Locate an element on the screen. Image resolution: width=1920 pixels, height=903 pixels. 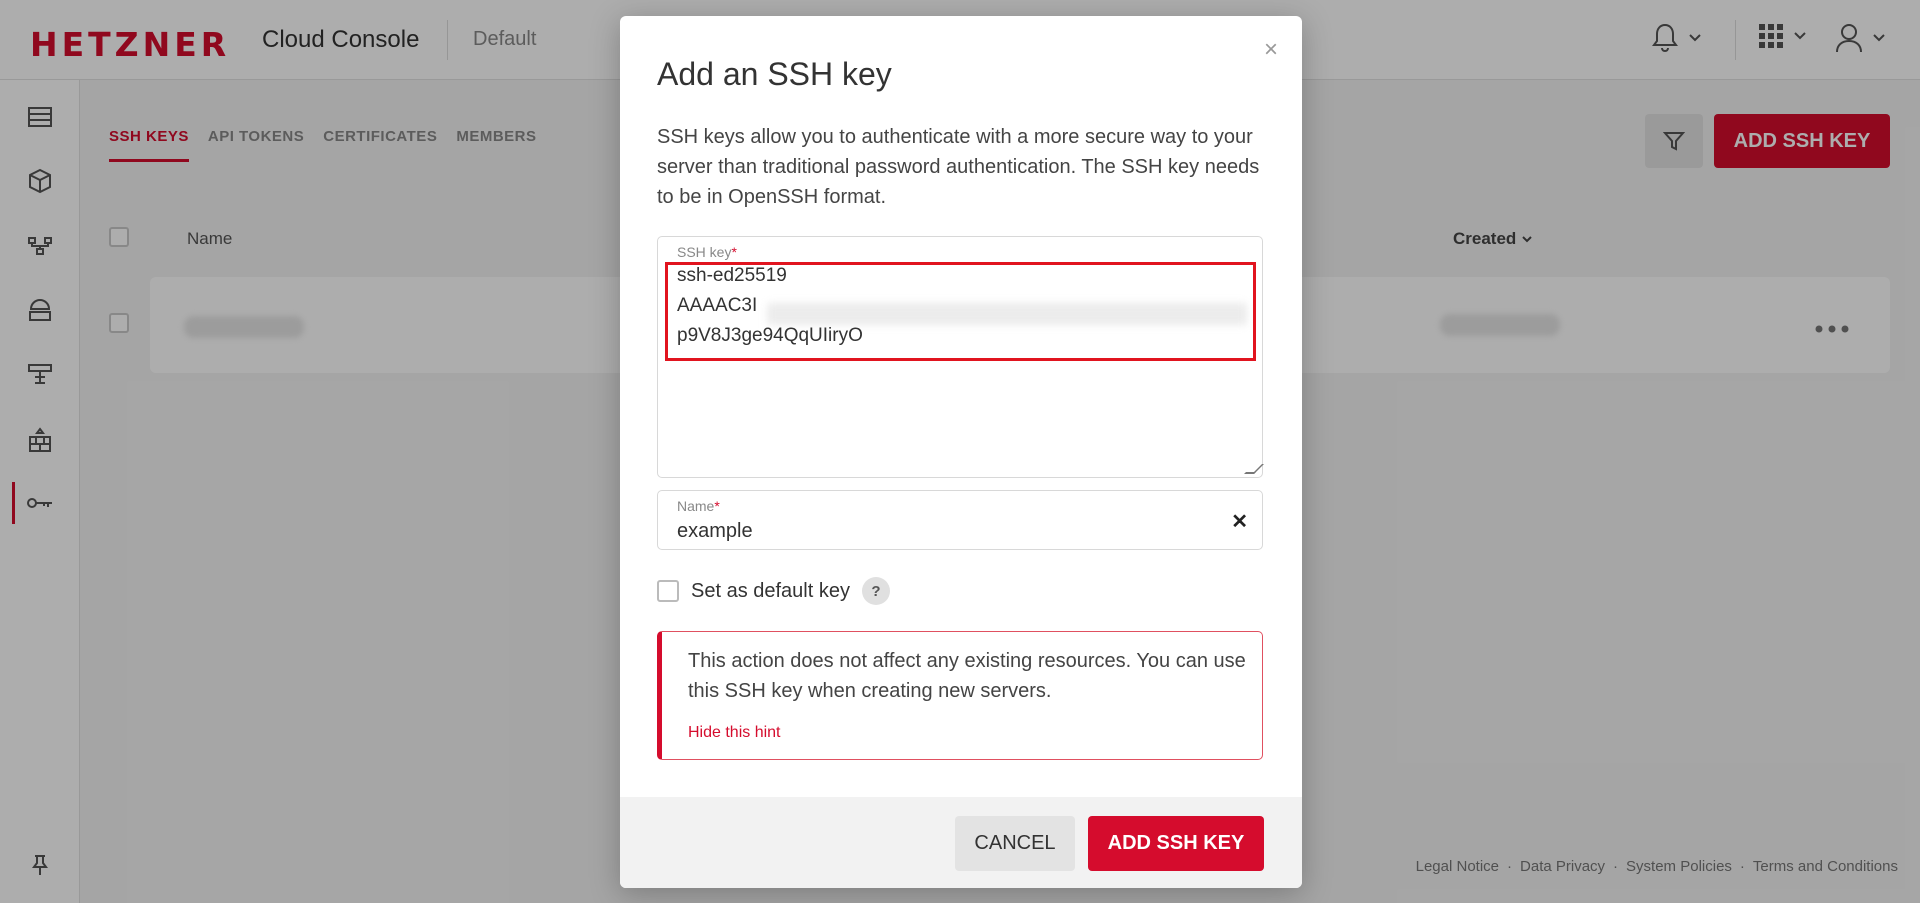
submit-add-ssh-key-button: ADD SSH KEY is located at coordinates (1176, 843).